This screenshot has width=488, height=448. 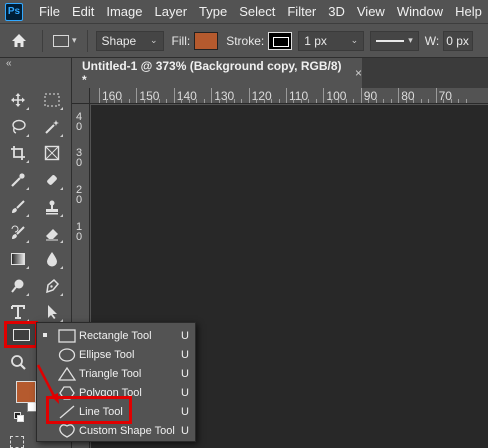 What do you see at coordinates (336, 12) in the screenshot?
I see `menu-3d: 3D` at bounding box center [336, 12].